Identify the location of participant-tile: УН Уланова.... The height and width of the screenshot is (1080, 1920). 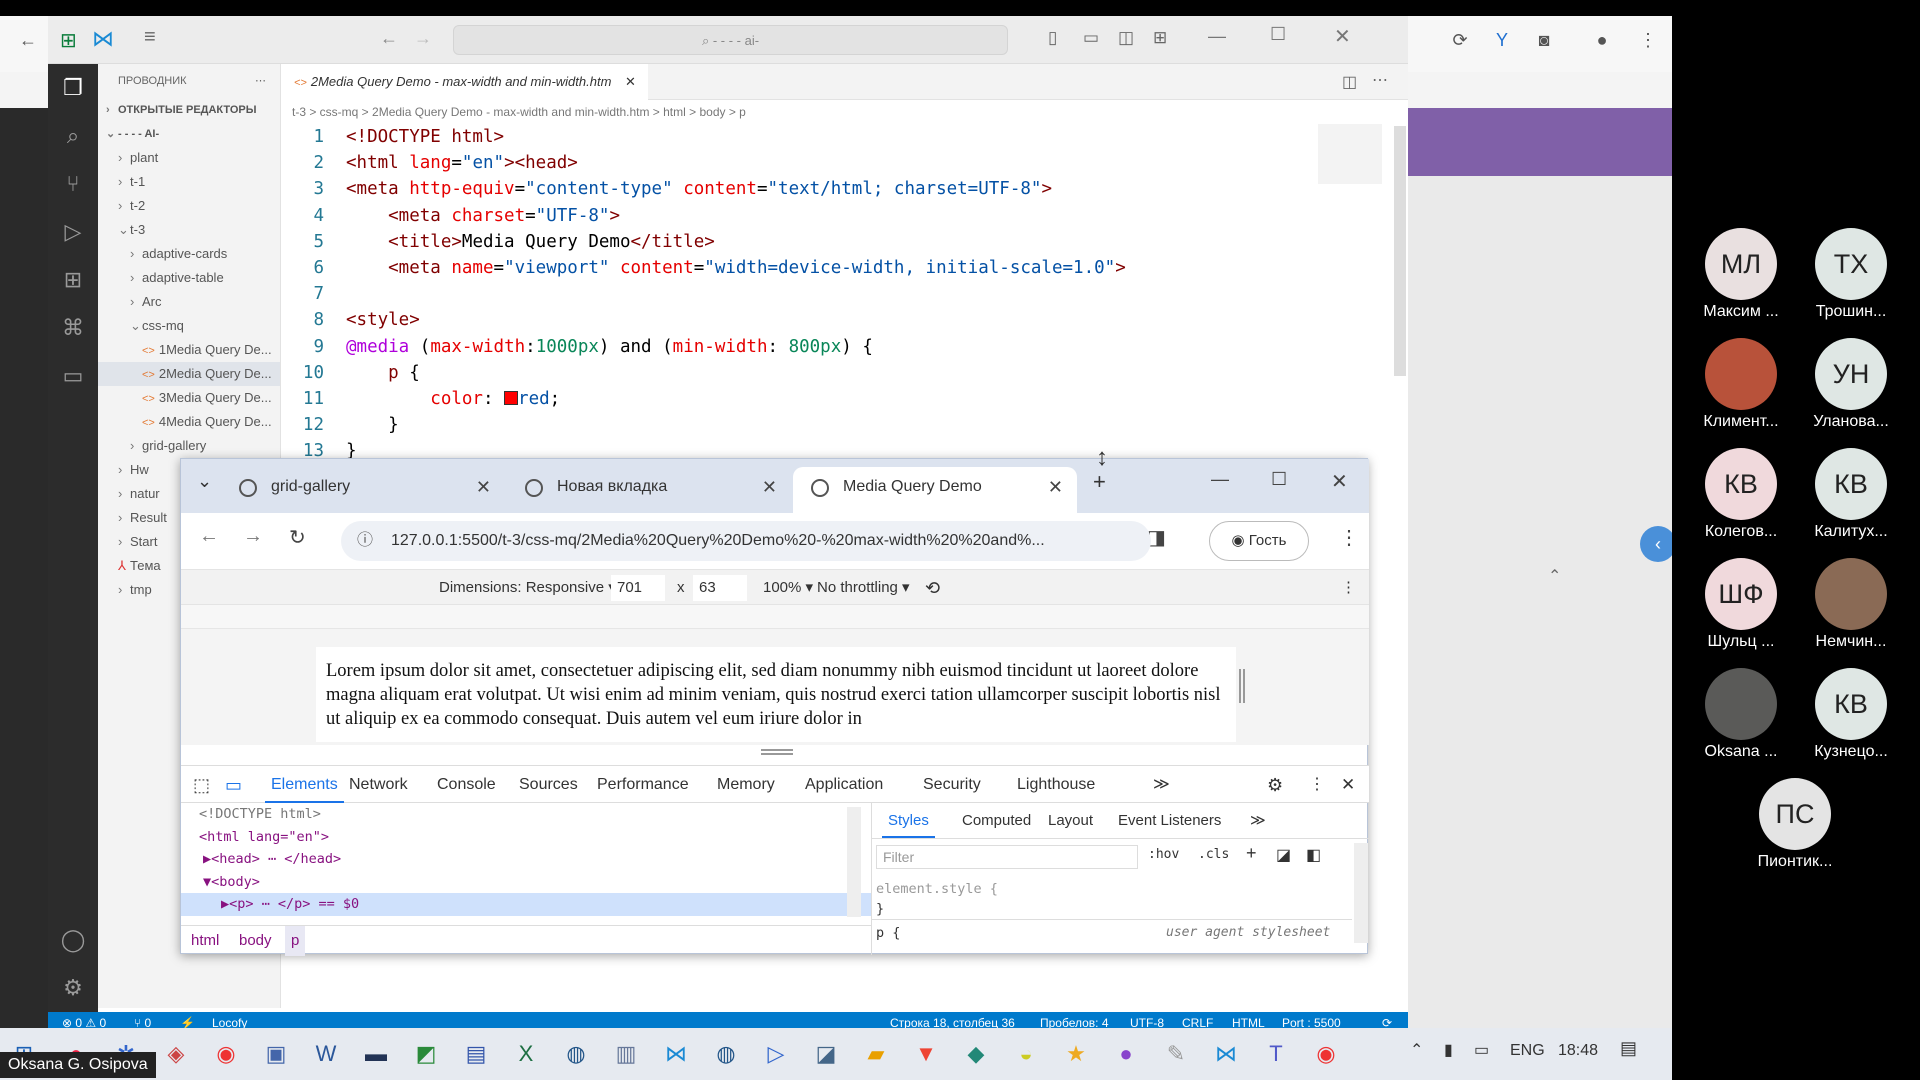
(1851, 384).